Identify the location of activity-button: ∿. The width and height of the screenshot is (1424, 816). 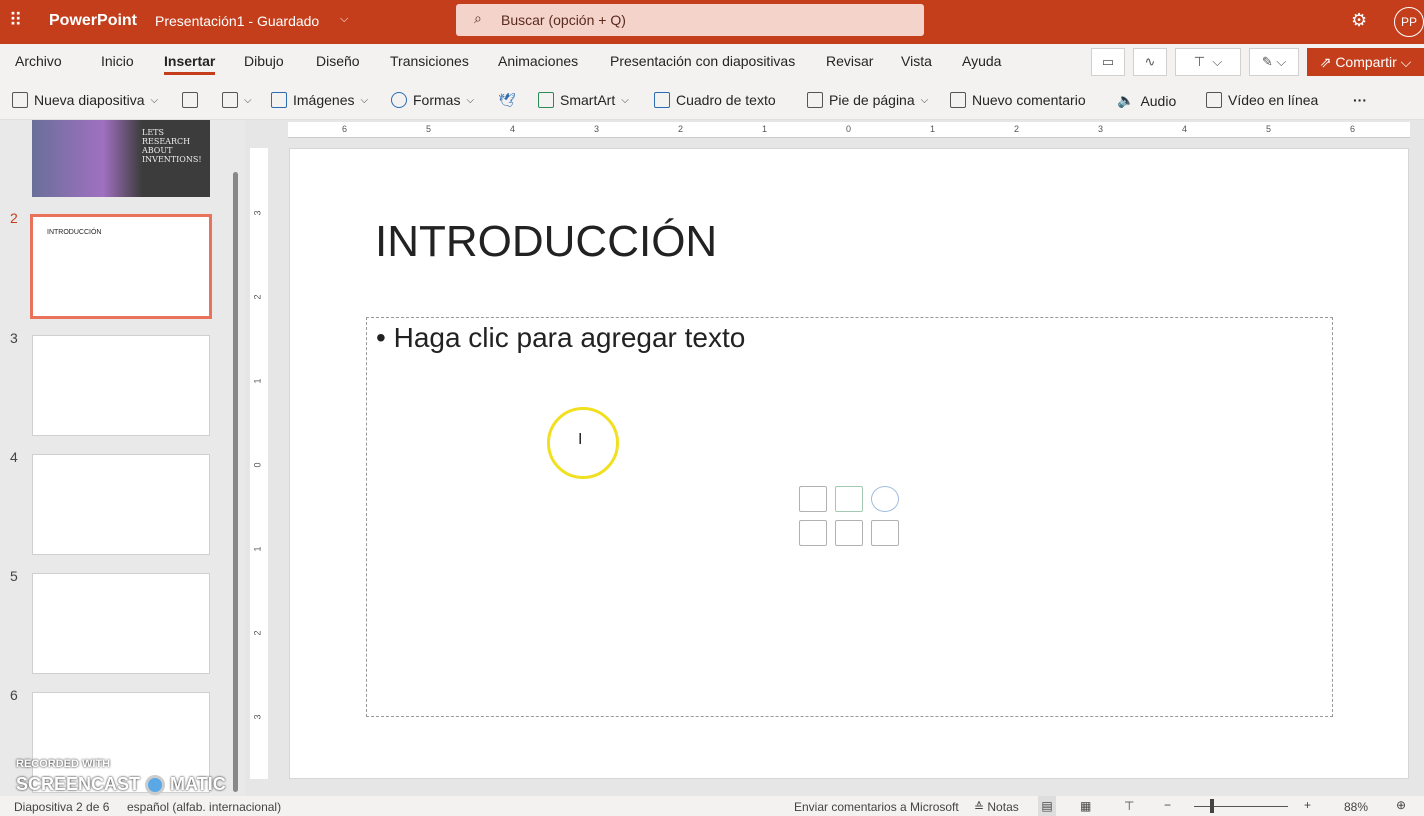
(1150, 62).